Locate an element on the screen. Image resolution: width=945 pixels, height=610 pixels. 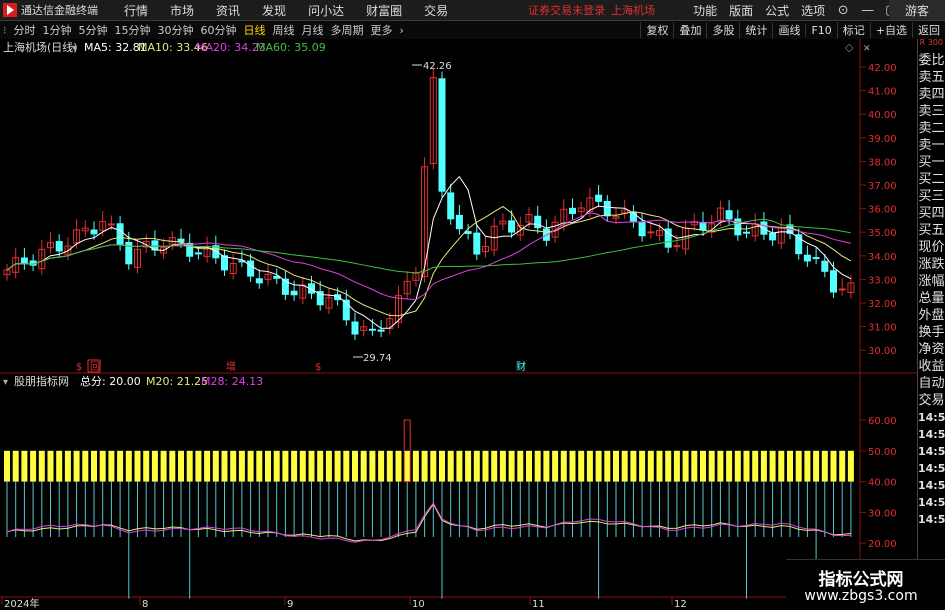
marker-dividend-2: $ is located at coordinates (318, 367).